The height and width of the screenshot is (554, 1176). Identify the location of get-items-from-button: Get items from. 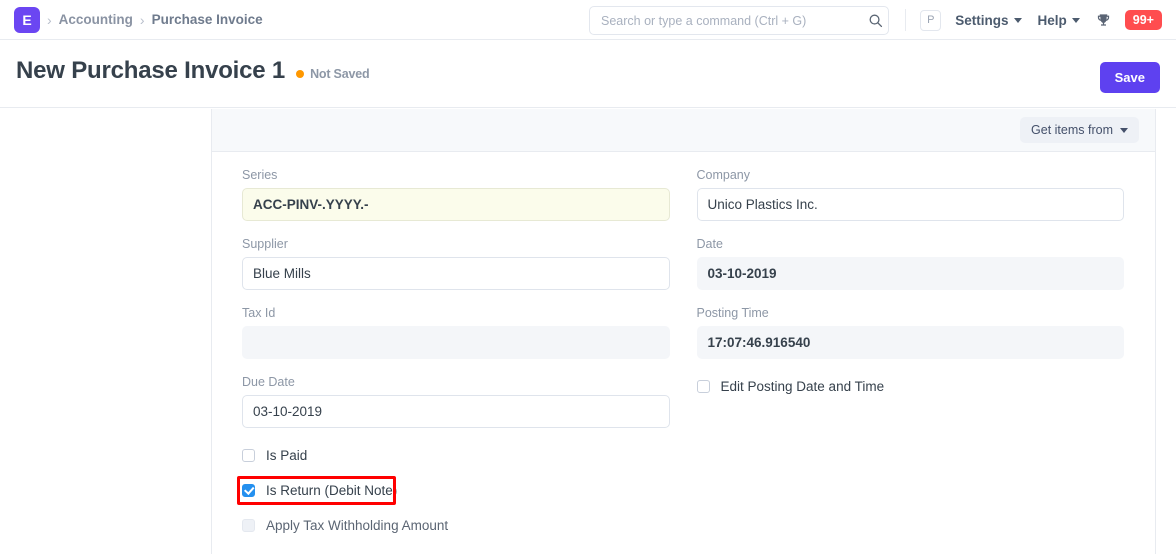
(1079, 130).